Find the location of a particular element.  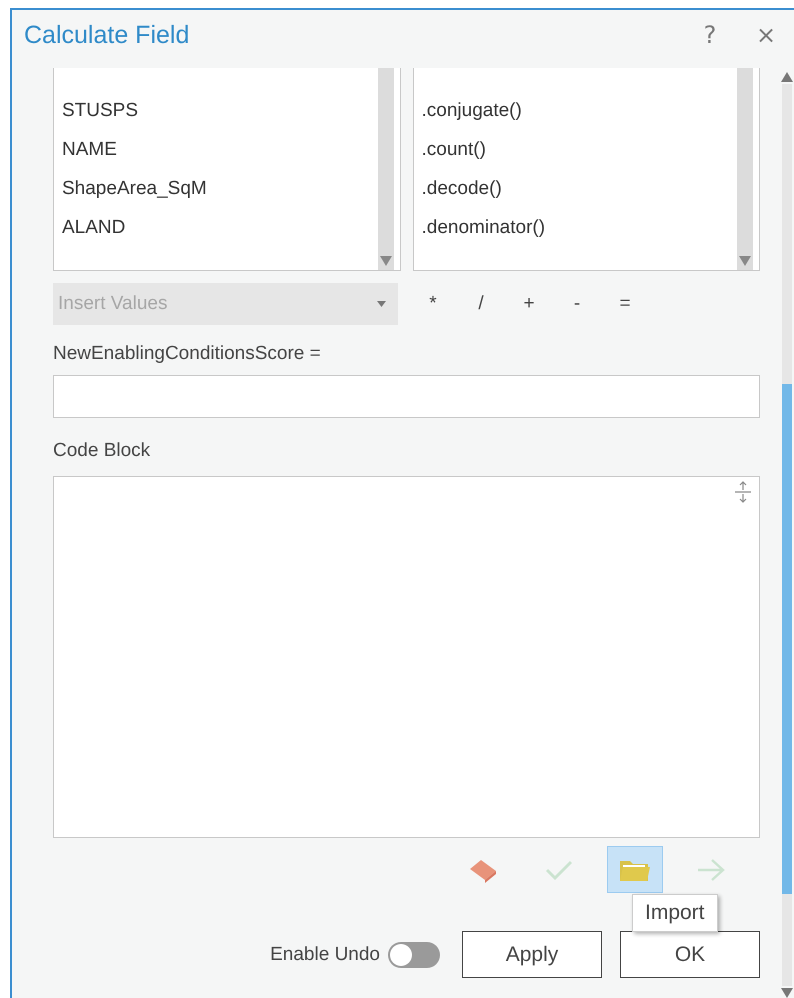

tooltip: Import is located at coordinates (675, 913).